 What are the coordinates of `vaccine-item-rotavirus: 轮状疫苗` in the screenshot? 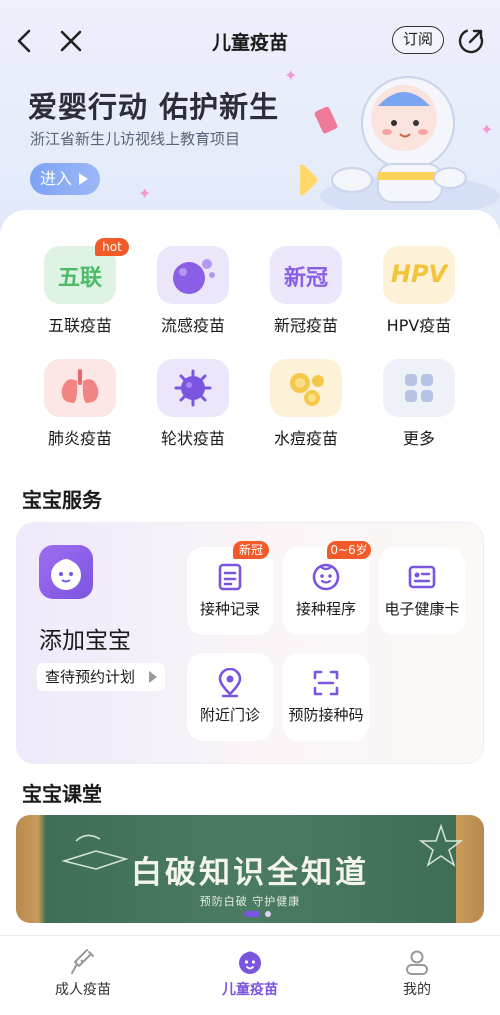 It's located at (193, 409).